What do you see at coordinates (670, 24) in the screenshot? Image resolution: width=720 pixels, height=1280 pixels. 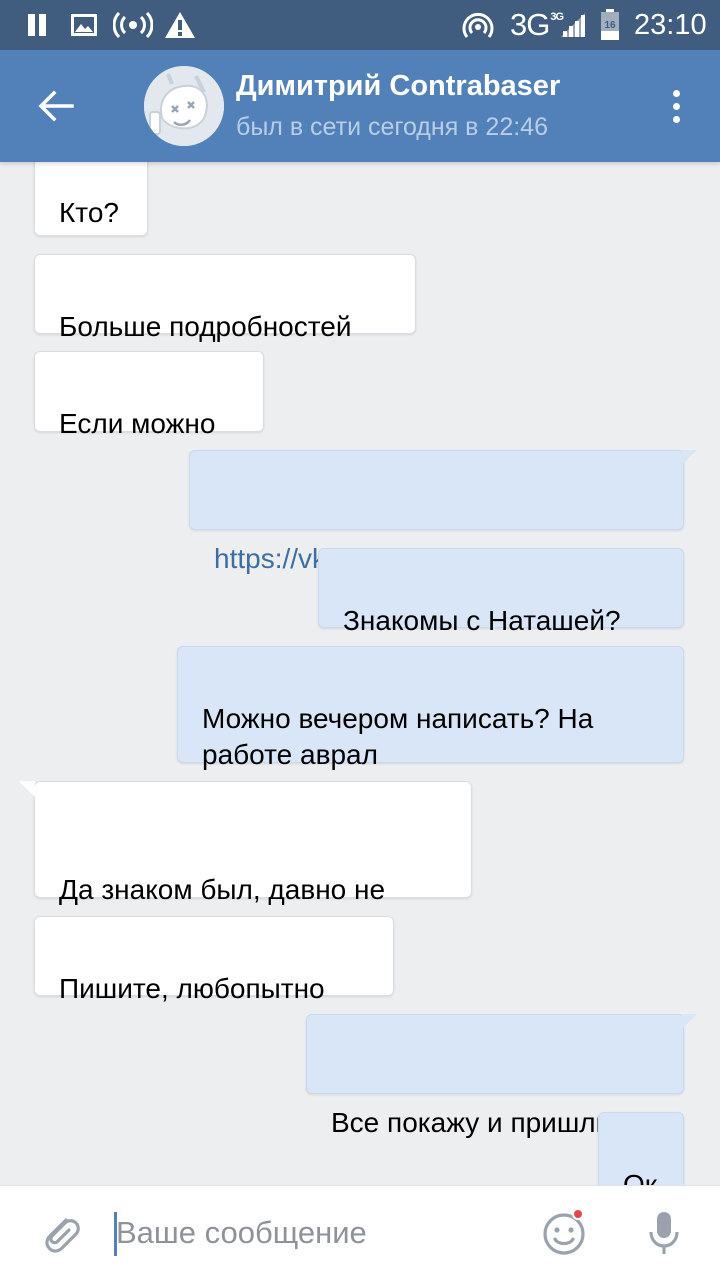 I see `clock: 23:10` at bounding box center [670, 24].